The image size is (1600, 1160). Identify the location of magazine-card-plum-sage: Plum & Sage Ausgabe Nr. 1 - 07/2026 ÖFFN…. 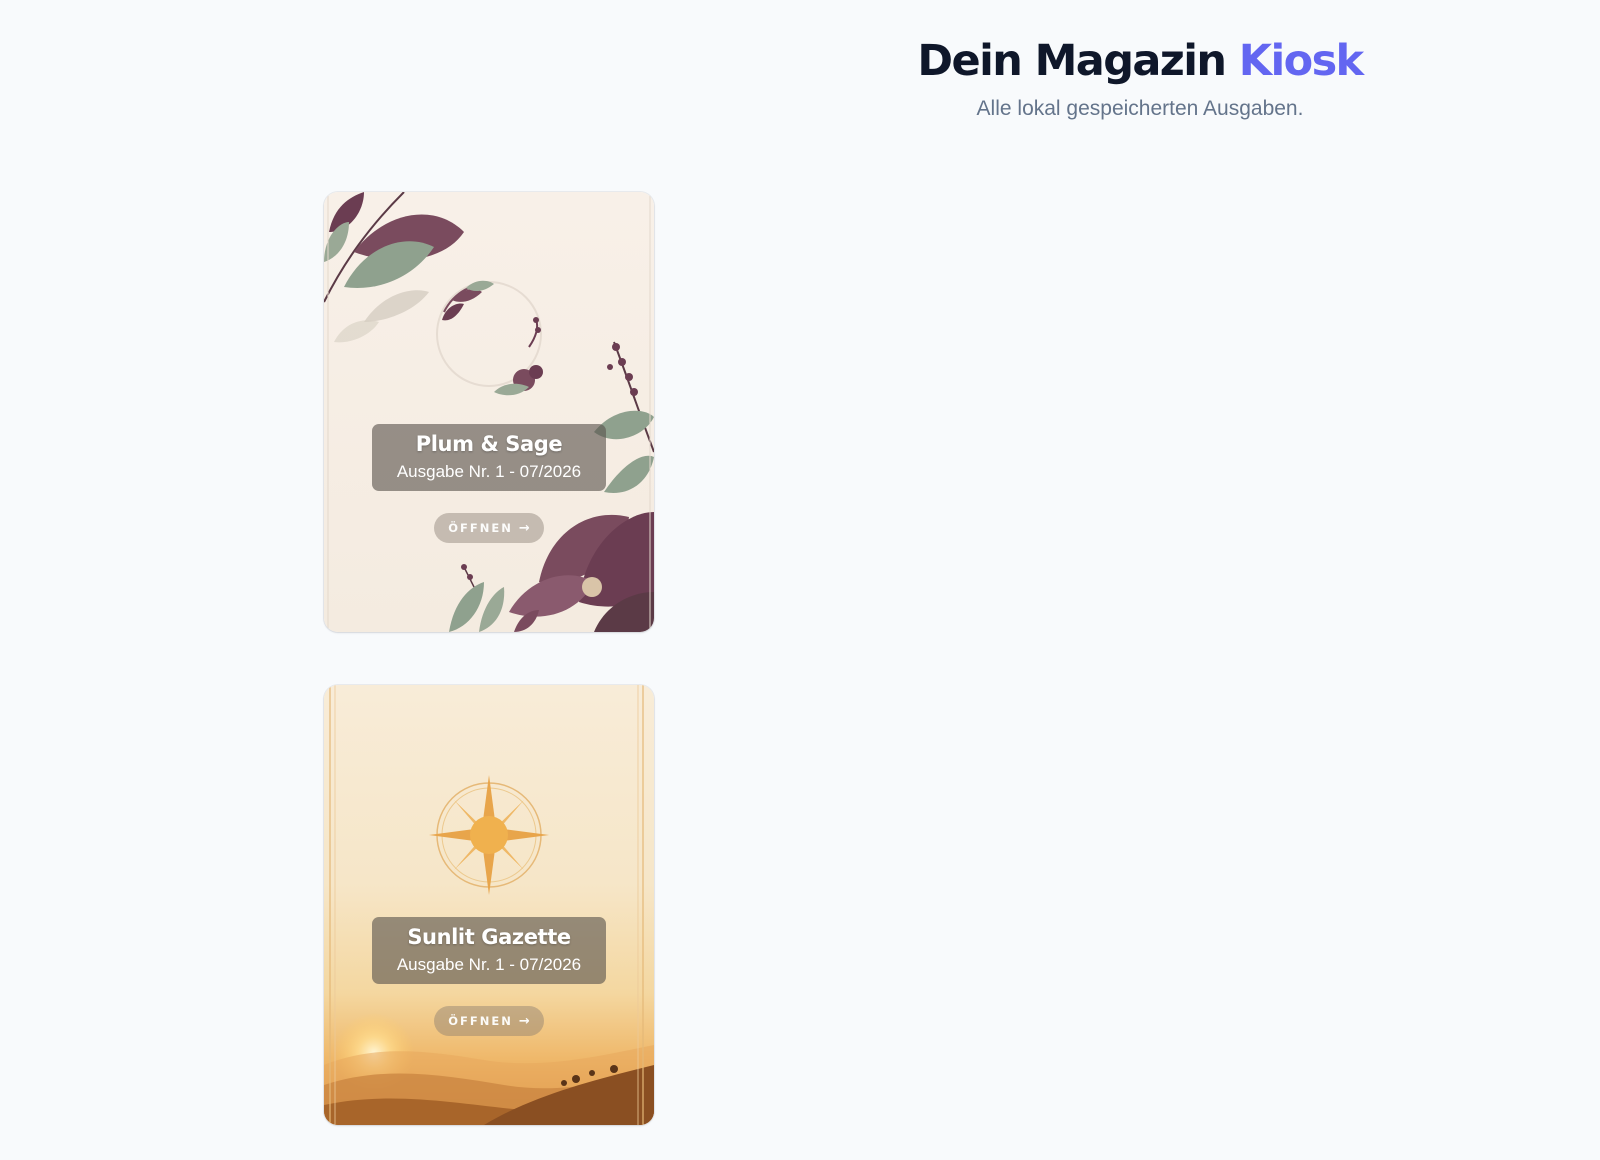
(489, 412).